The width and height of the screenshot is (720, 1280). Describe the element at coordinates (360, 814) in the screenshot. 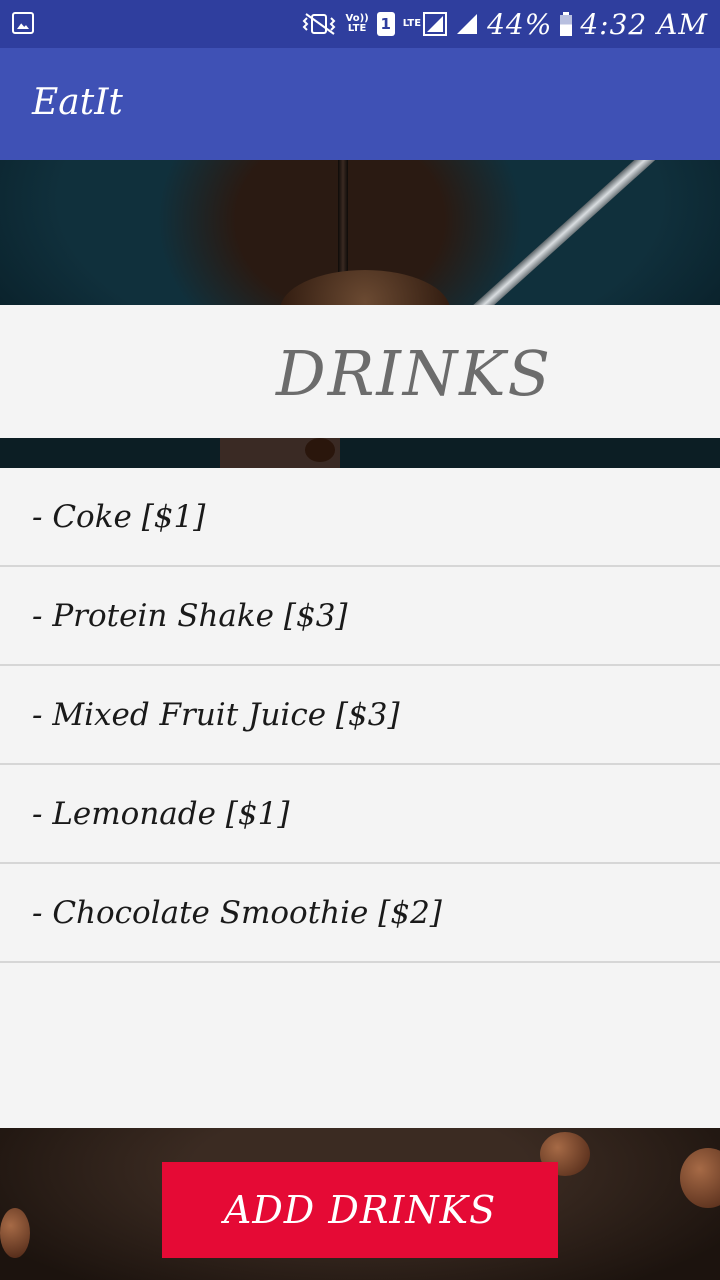

I see `list-item-lemonade: - Lemonade [$1]` at that location.